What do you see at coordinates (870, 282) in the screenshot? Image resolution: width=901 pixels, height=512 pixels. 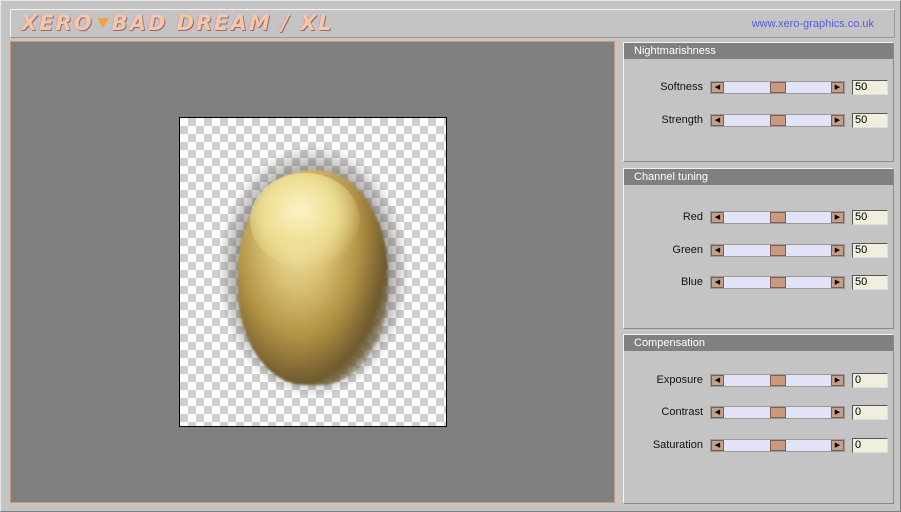 I see `blue-value-field: 50` at bounding box center [870, 282].